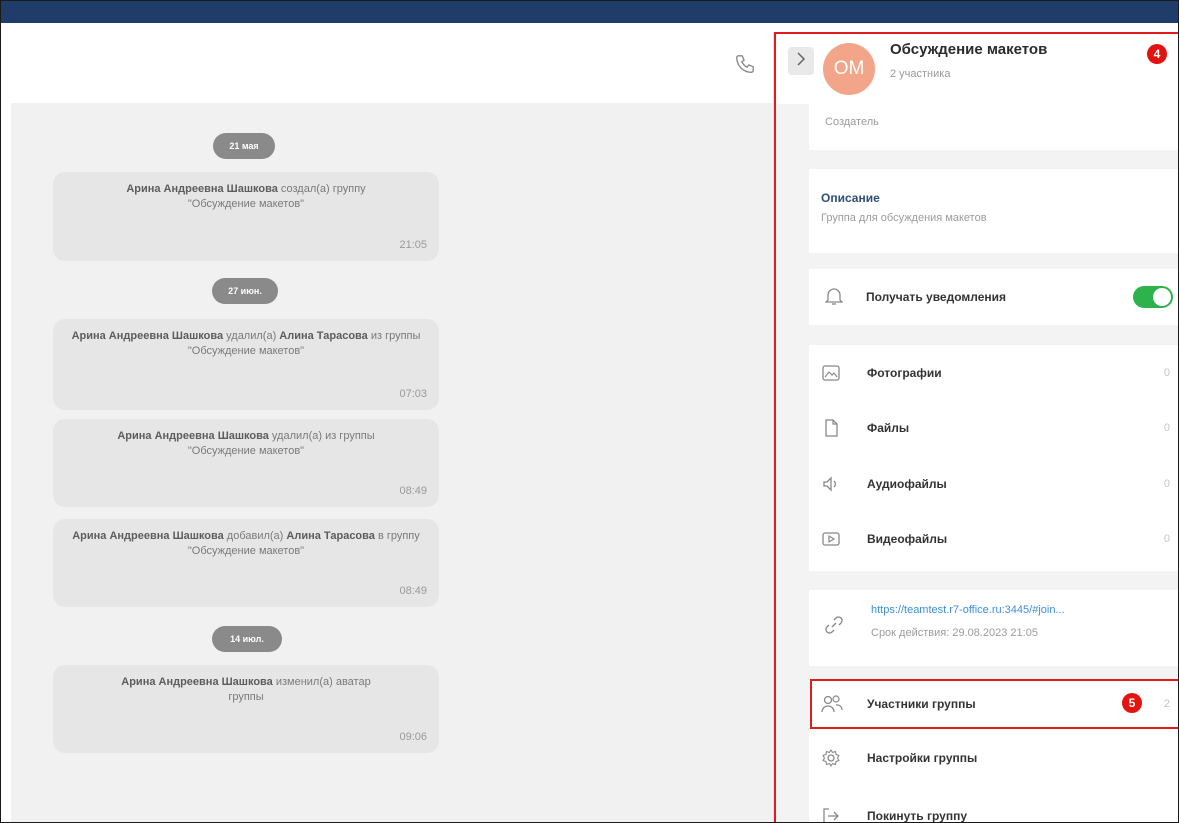 The width and height of the screenshot is (1179, 823). I want to click on group-members-label: Участники группы, so click(921, 704).